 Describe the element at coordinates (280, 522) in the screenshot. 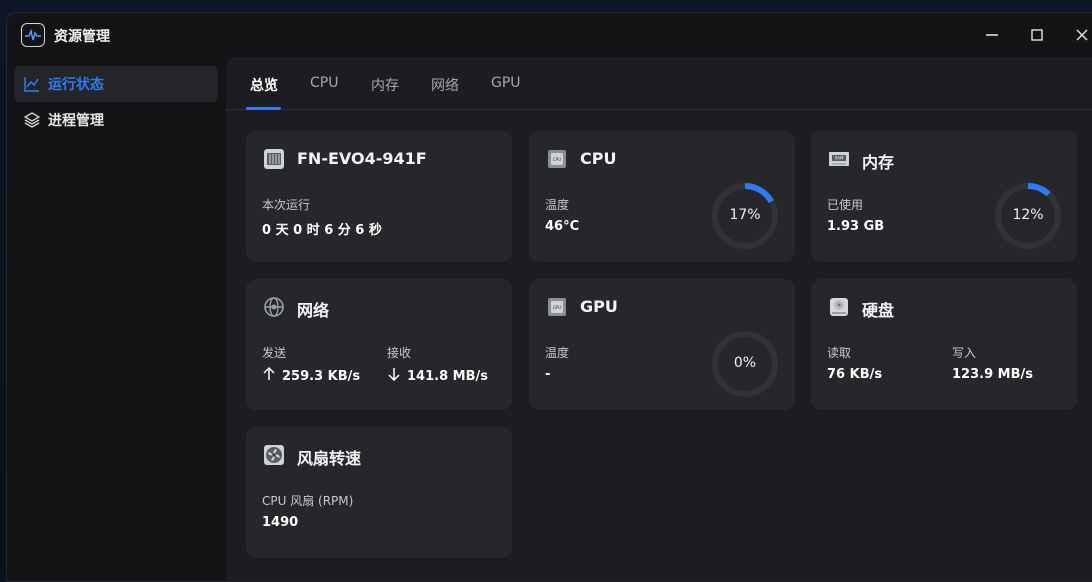

I see `fan-rpm-value: 1490` at that location.